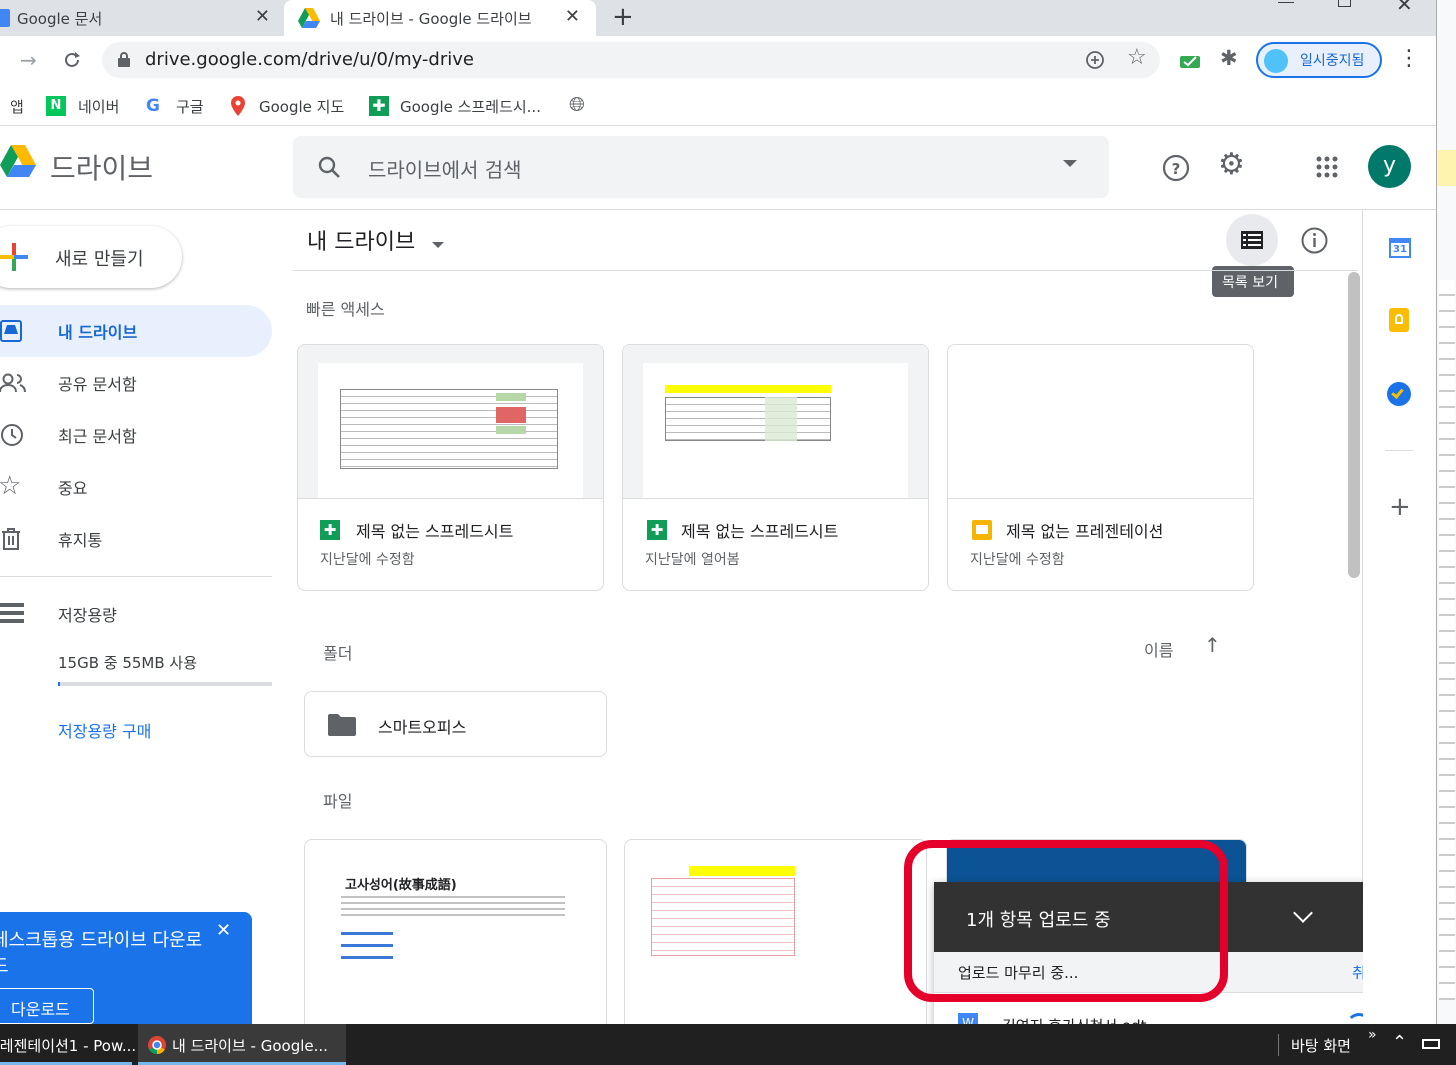  I want to click on bookmark-naver: N 네이버, so click(82, 106).